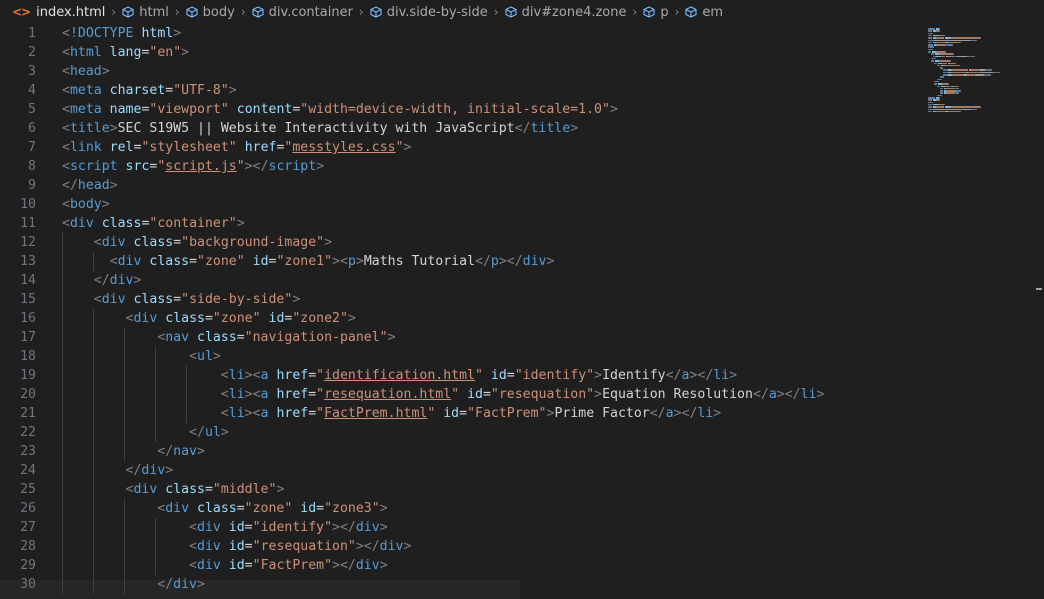 The width and height of the screenshot is (1044, 599). I want to click on line-number: 20, so click(28, 394).